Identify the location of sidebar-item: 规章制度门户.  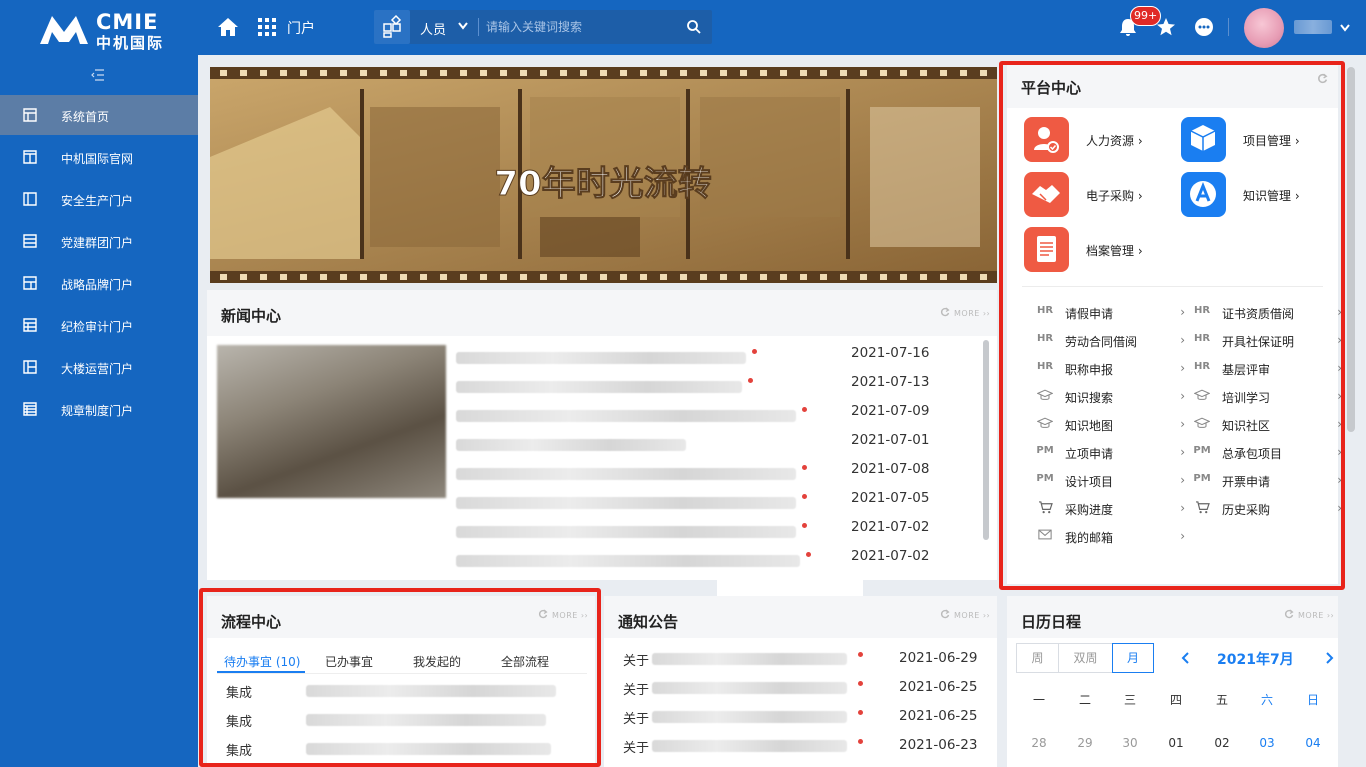
(99, 409).